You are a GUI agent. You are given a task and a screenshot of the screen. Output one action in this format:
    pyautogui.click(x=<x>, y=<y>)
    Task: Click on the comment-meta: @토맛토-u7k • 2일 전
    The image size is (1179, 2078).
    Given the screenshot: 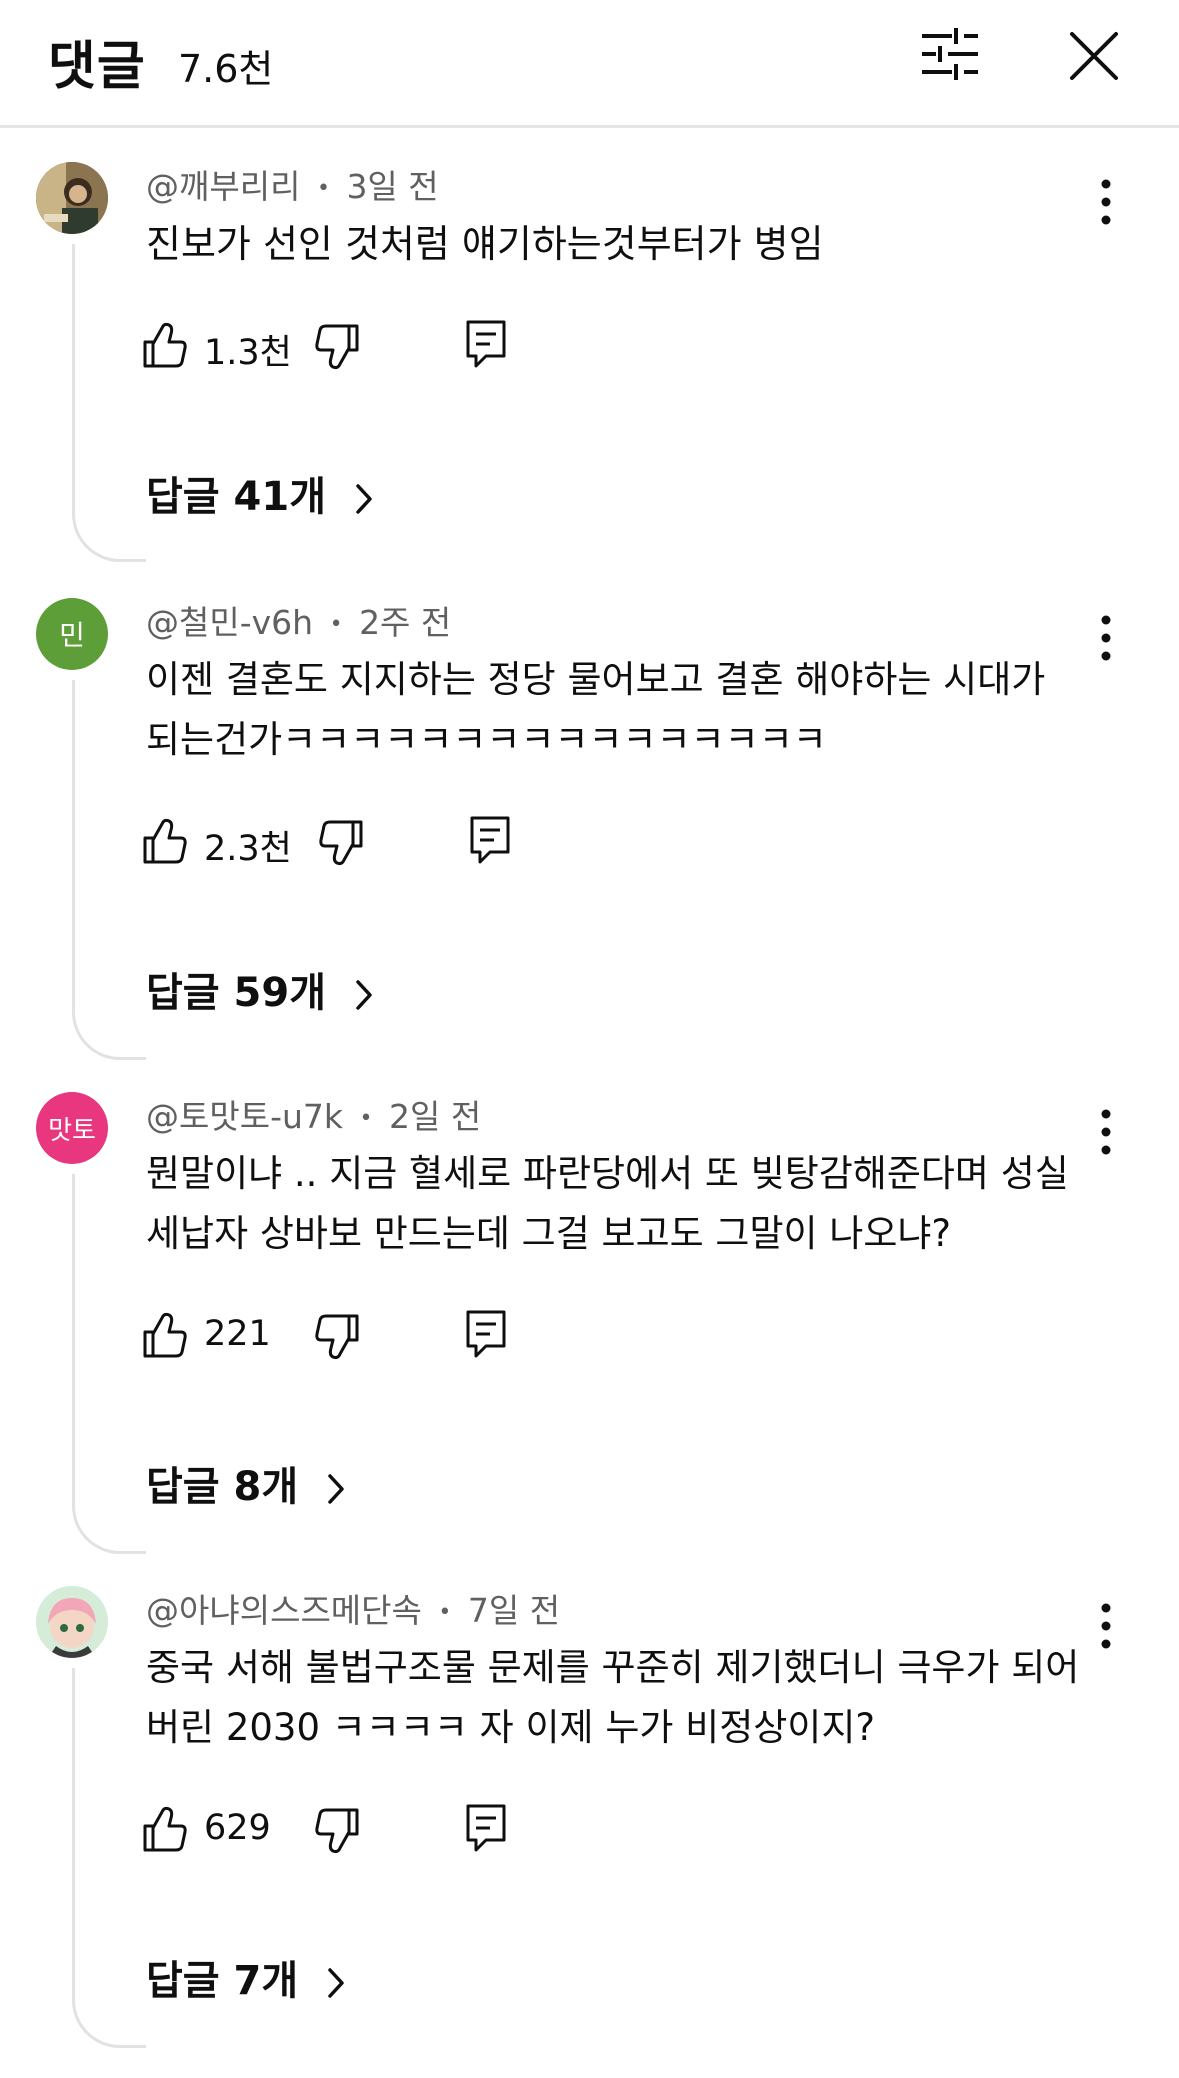 What is the action you would take?
    pyautogui.click(x=313, y=1114)
    